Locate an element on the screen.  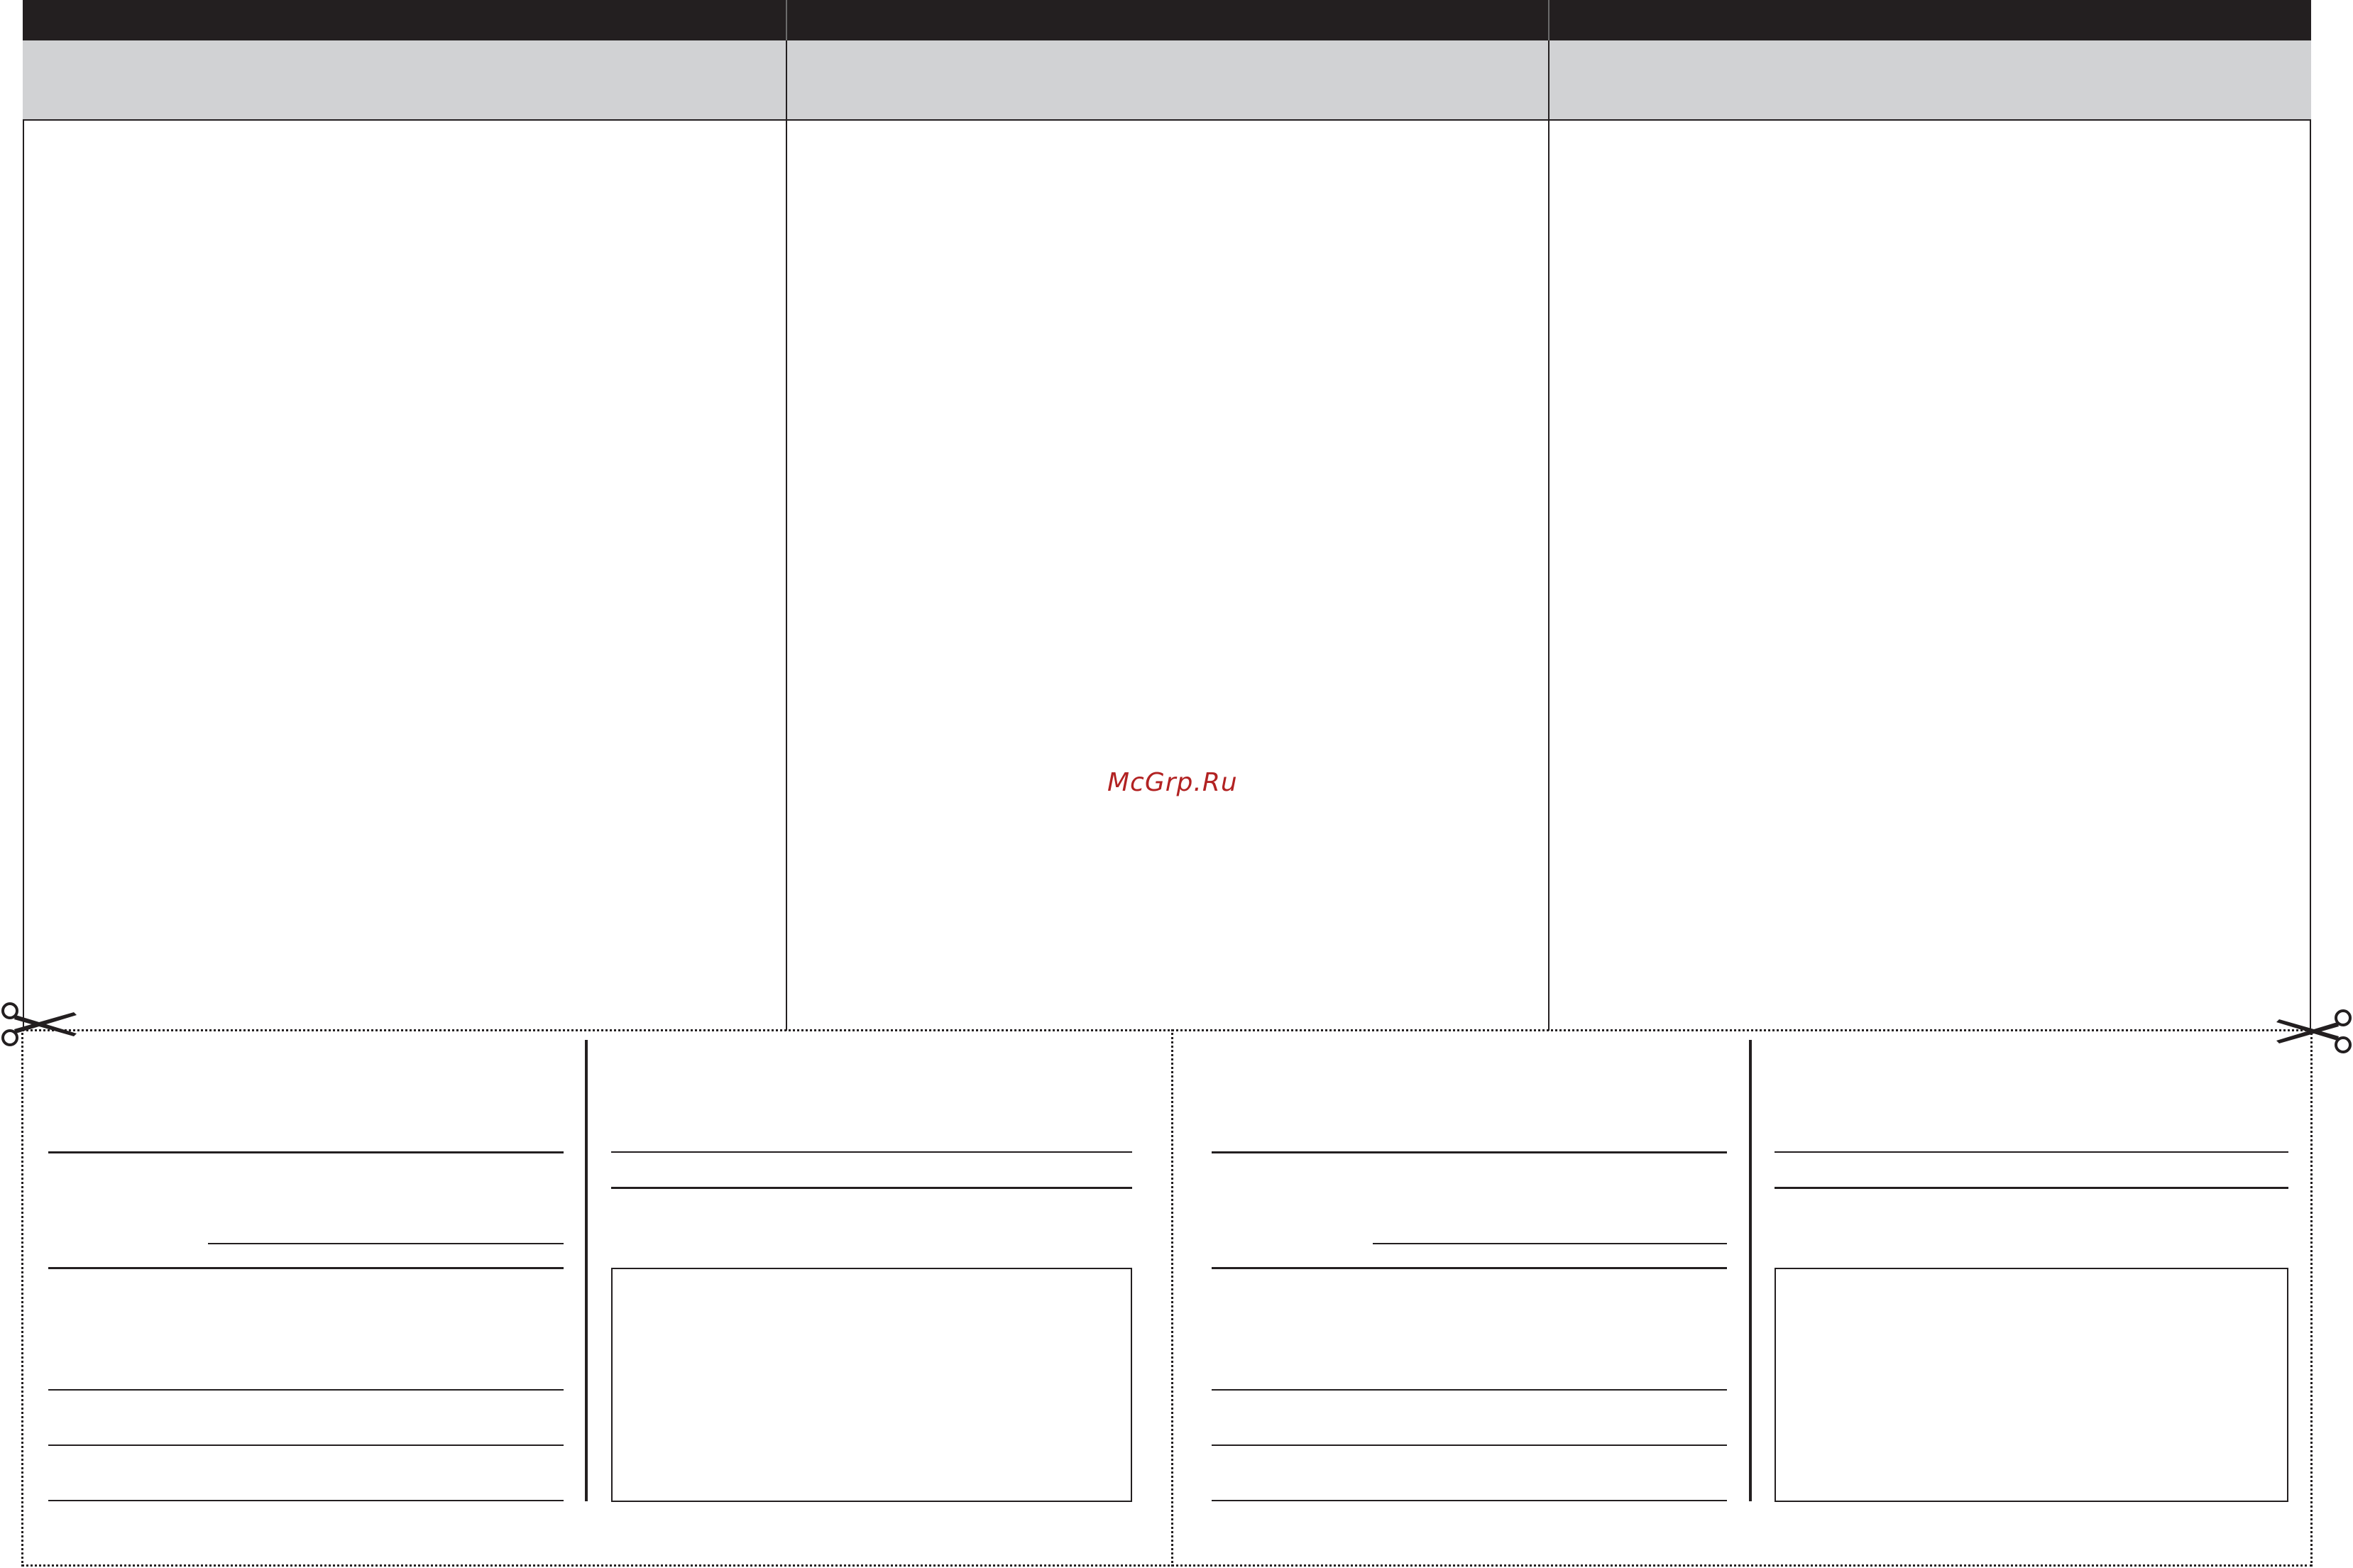
watermark-text: McGrp.Ru is located at coordinates (1172, 782).